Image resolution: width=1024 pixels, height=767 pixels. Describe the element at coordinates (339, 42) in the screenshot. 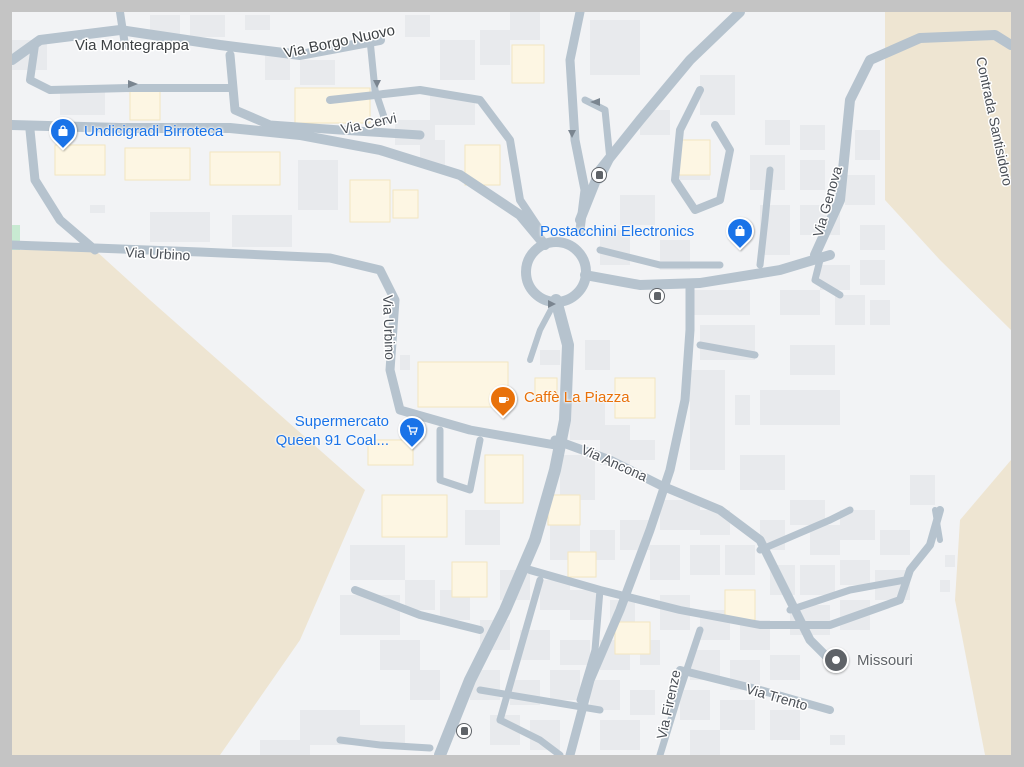

I see `street-label: Via Borgo Nuovo` at that location.